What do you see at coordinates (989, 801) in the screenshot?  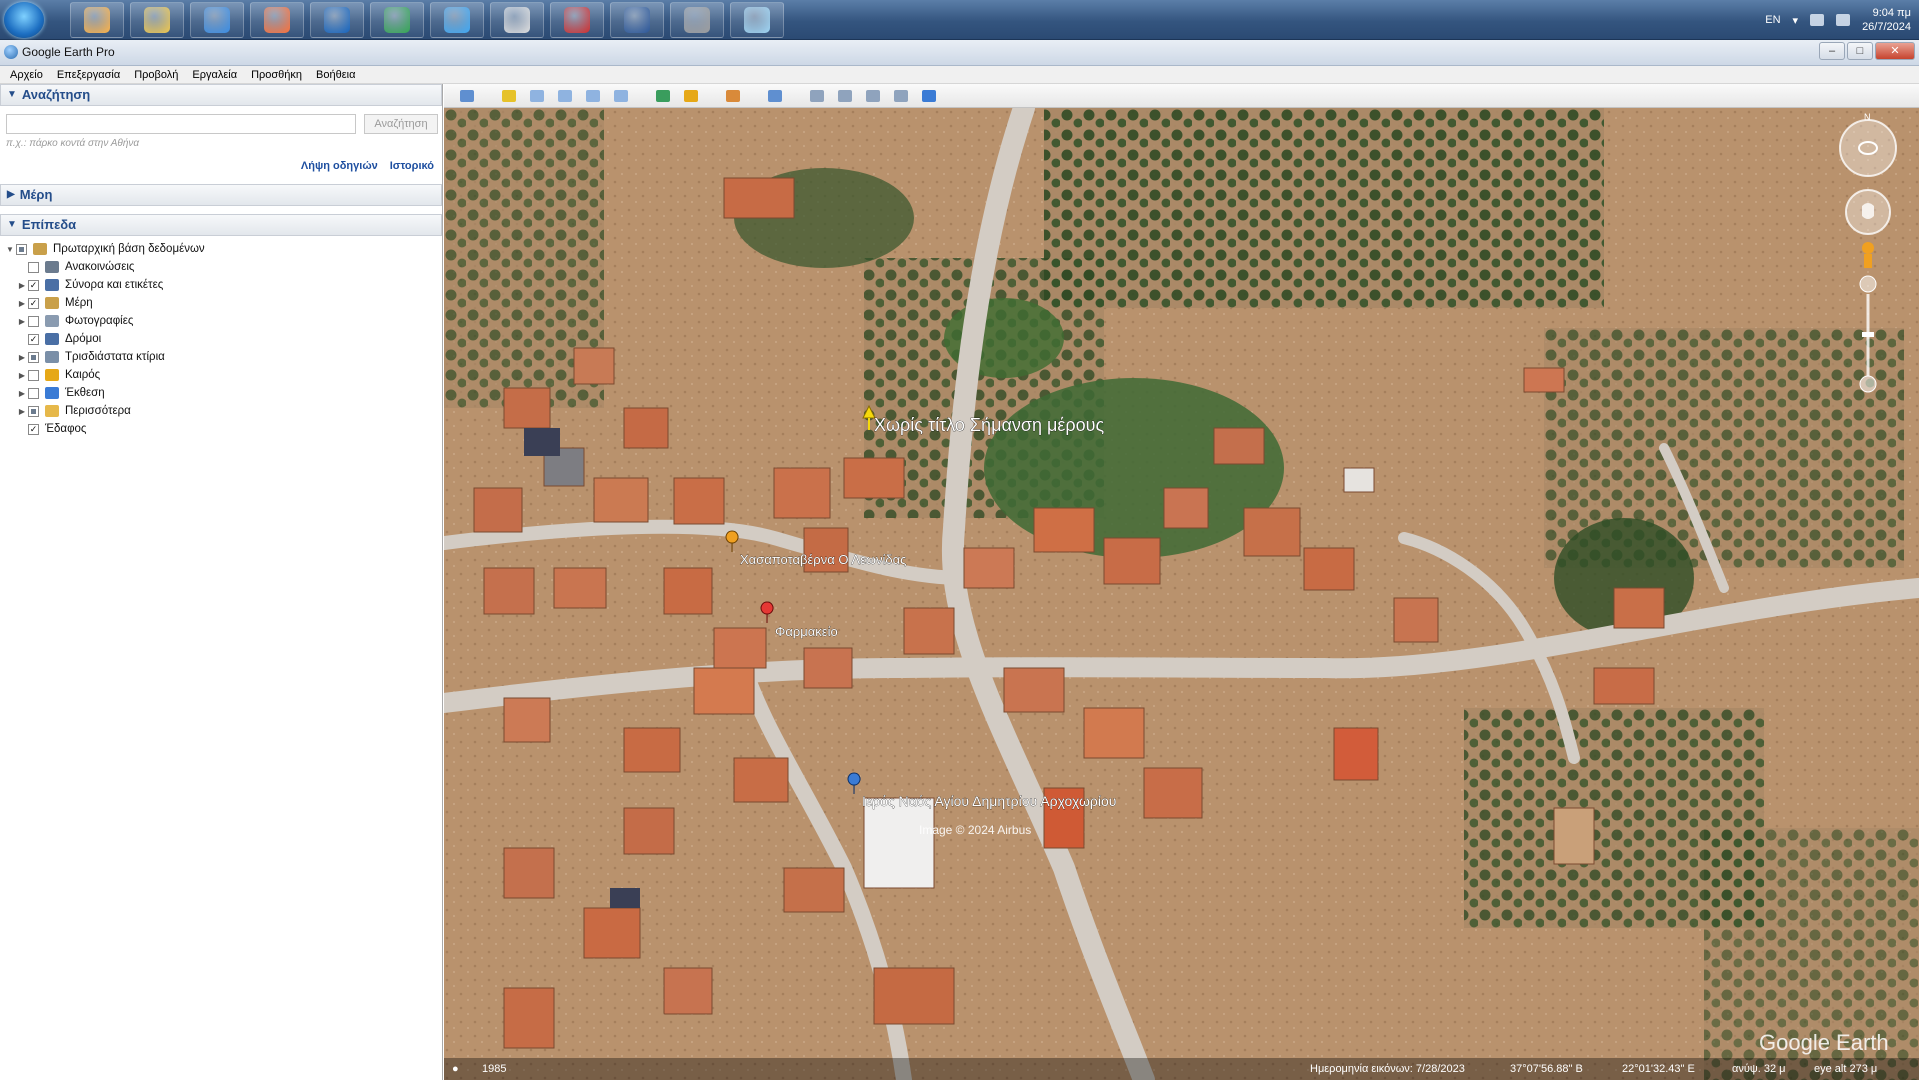 I see `church-label: Ιερός Ναός Αγίου Δημητρίου Αρχοχωρίου` at bounding box center [989, 801].